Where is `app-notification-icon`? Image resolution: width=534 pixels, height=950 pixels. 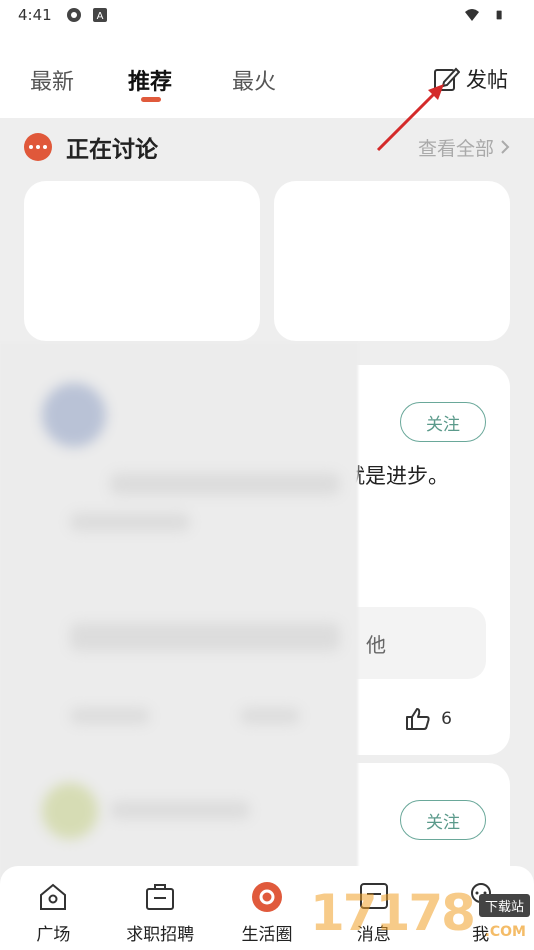 app-notification-icon is located at coordinates (73, 15).